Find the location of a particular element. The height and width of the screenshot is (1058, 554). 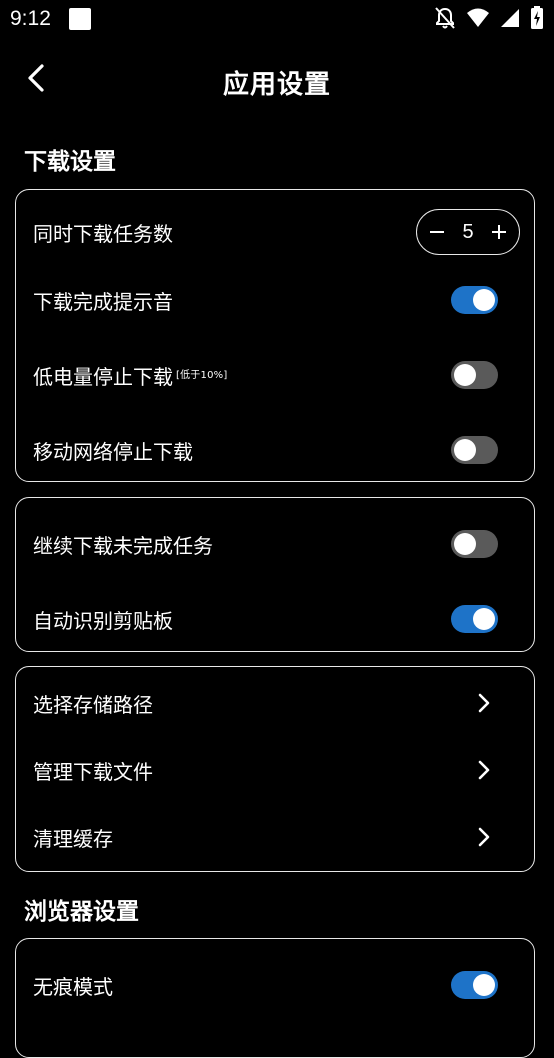

concurrent-tasks-value: 5 is located at coordinates (468, 231).